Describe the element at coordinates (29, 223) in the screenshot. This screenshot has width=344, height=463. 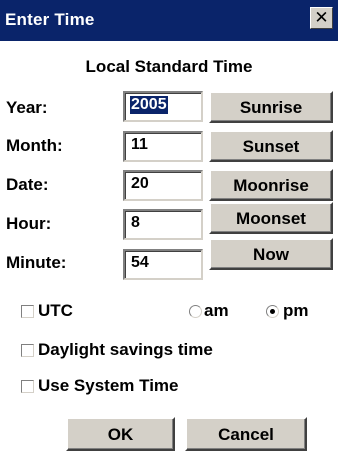
I see `hour-label: Hour:` at that location.